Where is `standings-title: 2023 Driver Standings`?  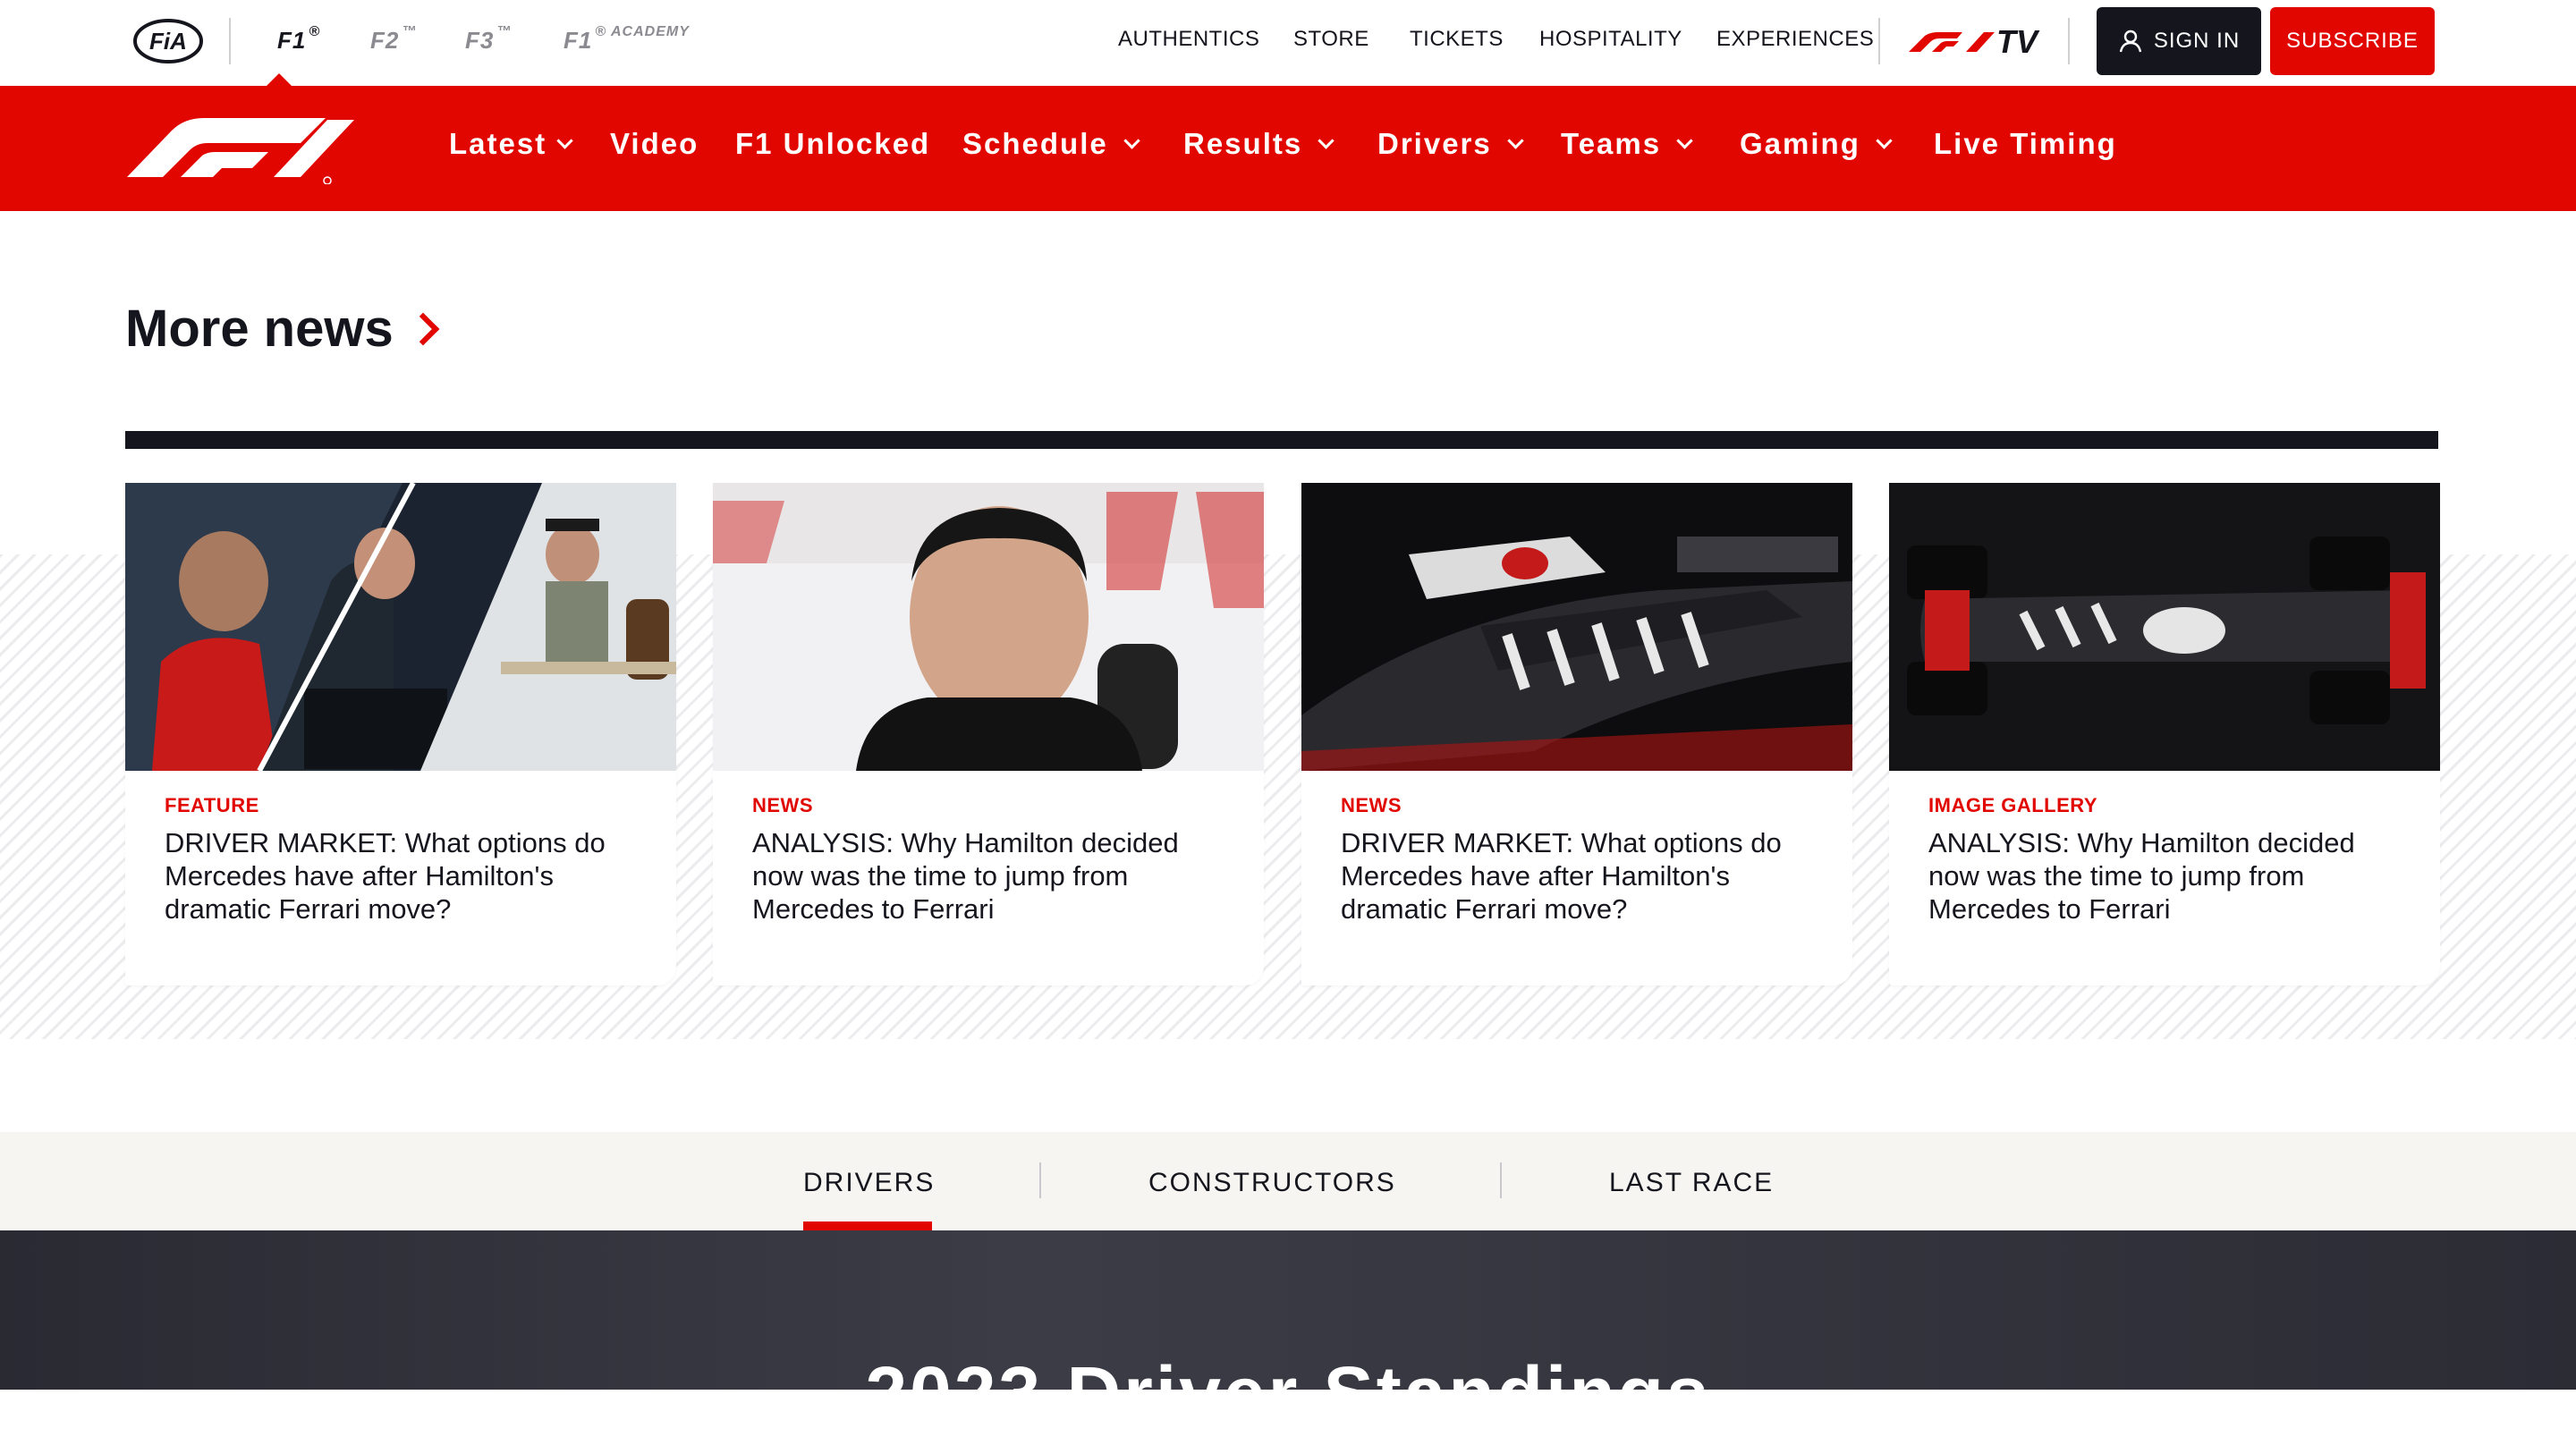
standings-title: 2023 Driver Standings is located at coordinates (1288, 1393).